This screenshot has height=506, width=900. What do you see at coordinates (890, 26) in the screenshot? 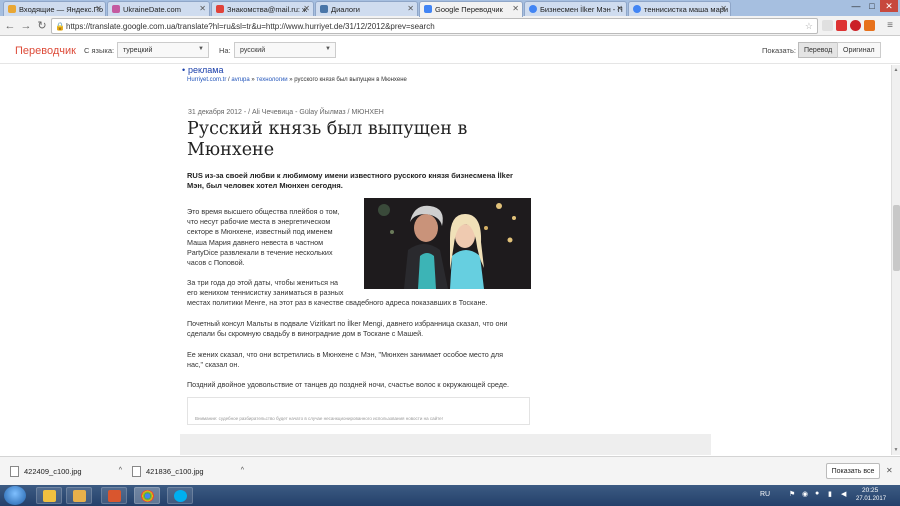
I see `menu-icon: ≡` at bounding box center [890, 26].